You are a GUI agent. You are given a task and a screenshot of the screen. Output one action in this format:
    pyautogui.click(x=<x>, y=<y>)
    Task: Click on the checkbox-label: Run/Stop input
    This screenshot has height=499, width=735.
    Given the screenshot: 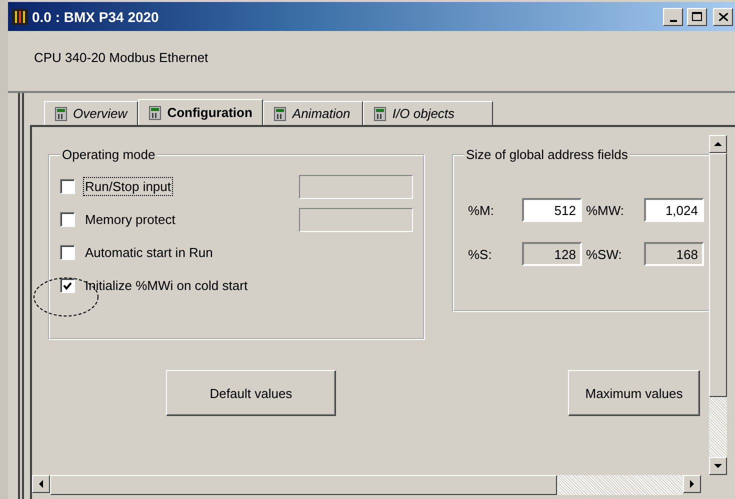 What is the action you would take?
    pyautogui.click(x=128, y=186)
    